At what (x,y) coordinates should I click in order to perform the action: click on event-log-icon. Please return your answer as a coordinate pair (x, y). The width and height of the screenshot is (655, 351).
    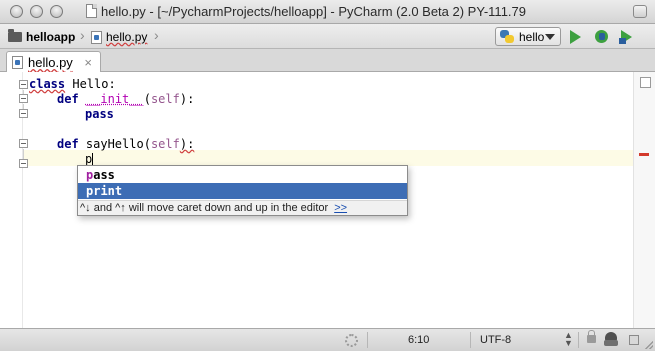
    Looking at the image, I should click on (634, 340).